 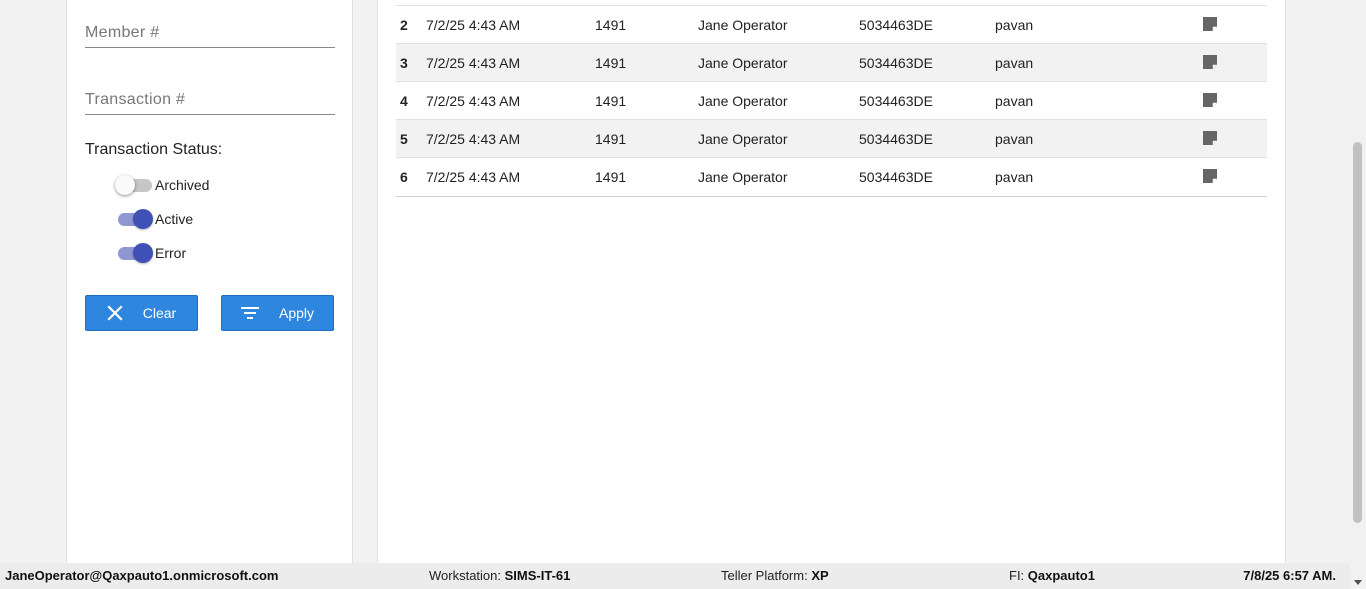 I want to click on row-index: 2, so click(x=404, y=25).